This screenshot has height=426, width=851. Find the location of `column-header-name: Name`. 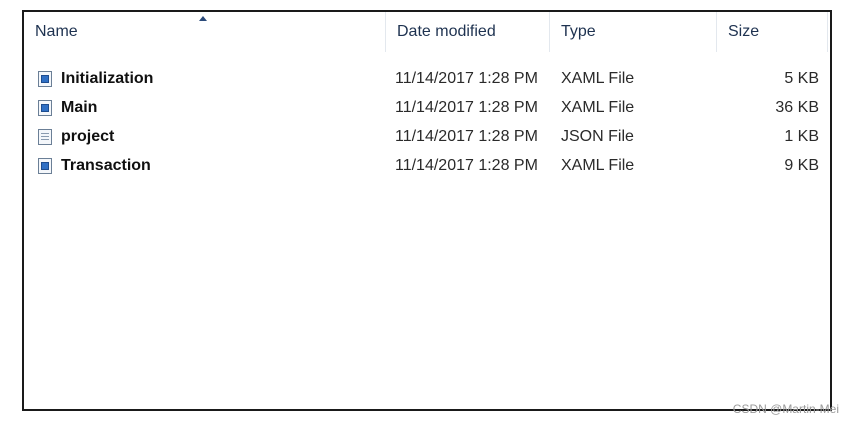

column-header-name: Name is located at coordinates (205, 32).